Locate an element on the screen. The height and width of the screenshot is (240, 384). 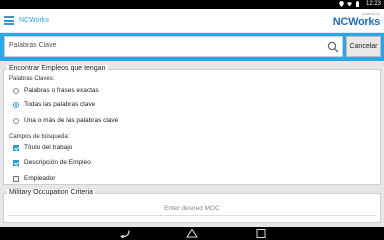
logo-brand: NCWorks is located at coordinates (356, 22).